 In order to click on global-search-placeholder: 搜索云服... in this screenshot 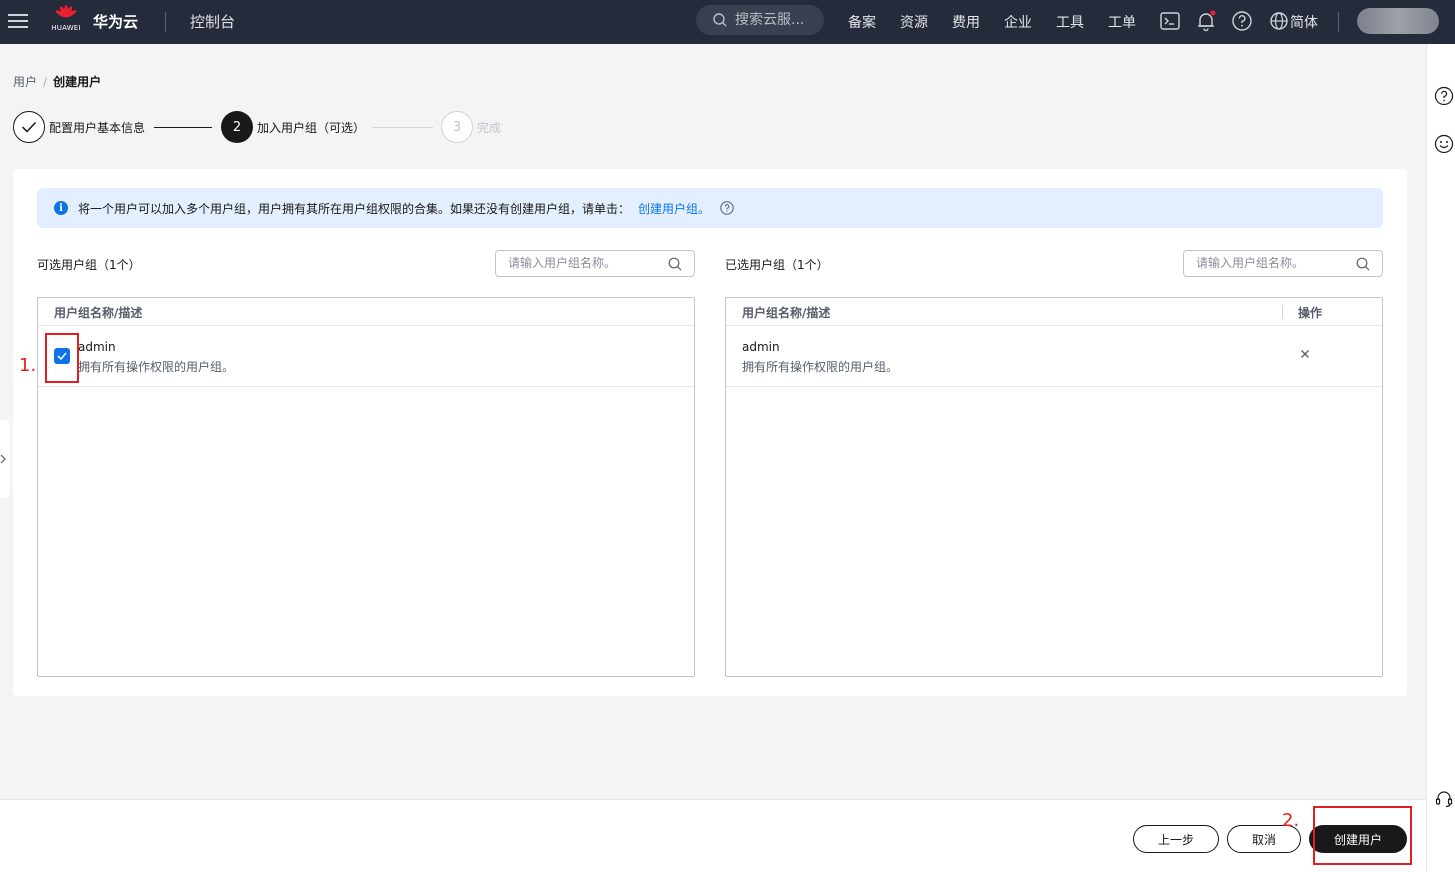, I will do `click(770, 20)`.